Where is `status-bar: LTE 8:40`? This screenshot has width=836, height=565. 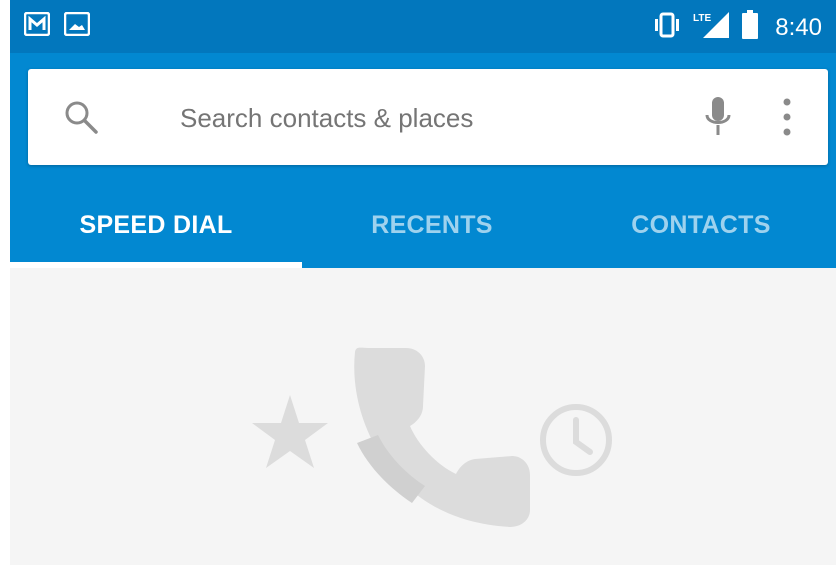 status-bar: LTE 8:40 is located at coordinates (423, 26).